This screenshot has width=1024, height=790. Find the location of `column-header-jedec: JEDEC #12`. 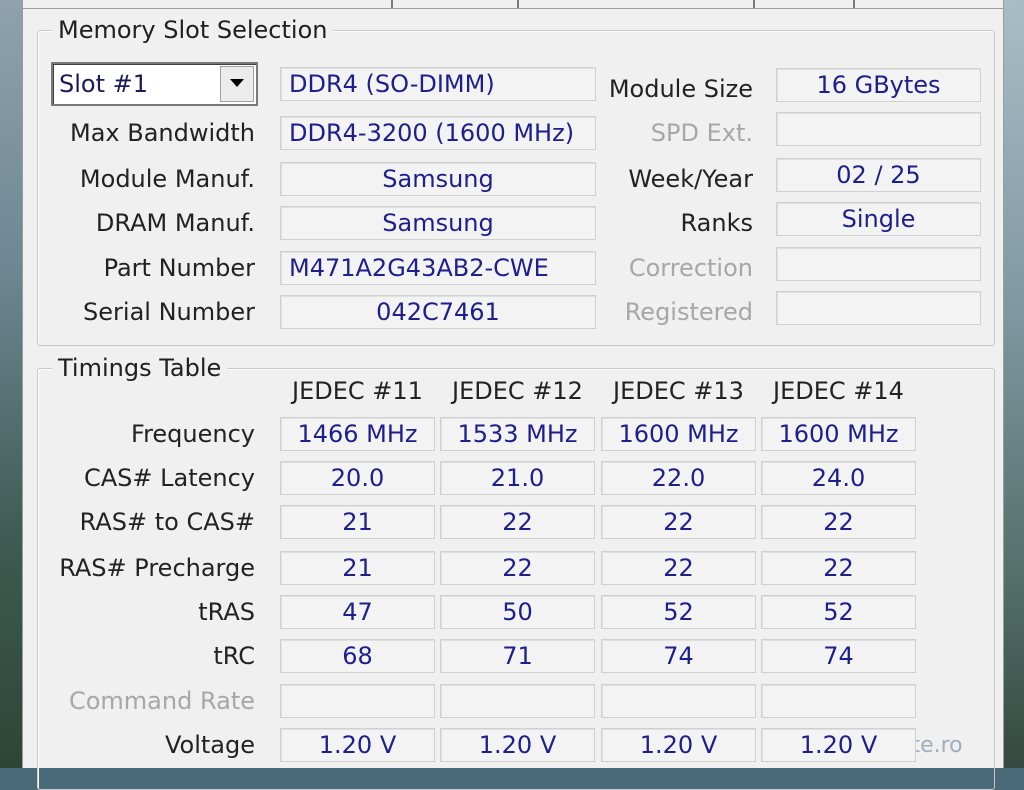

column-header-jedec: JEDEC #12 is located at coordinates (517, 391).